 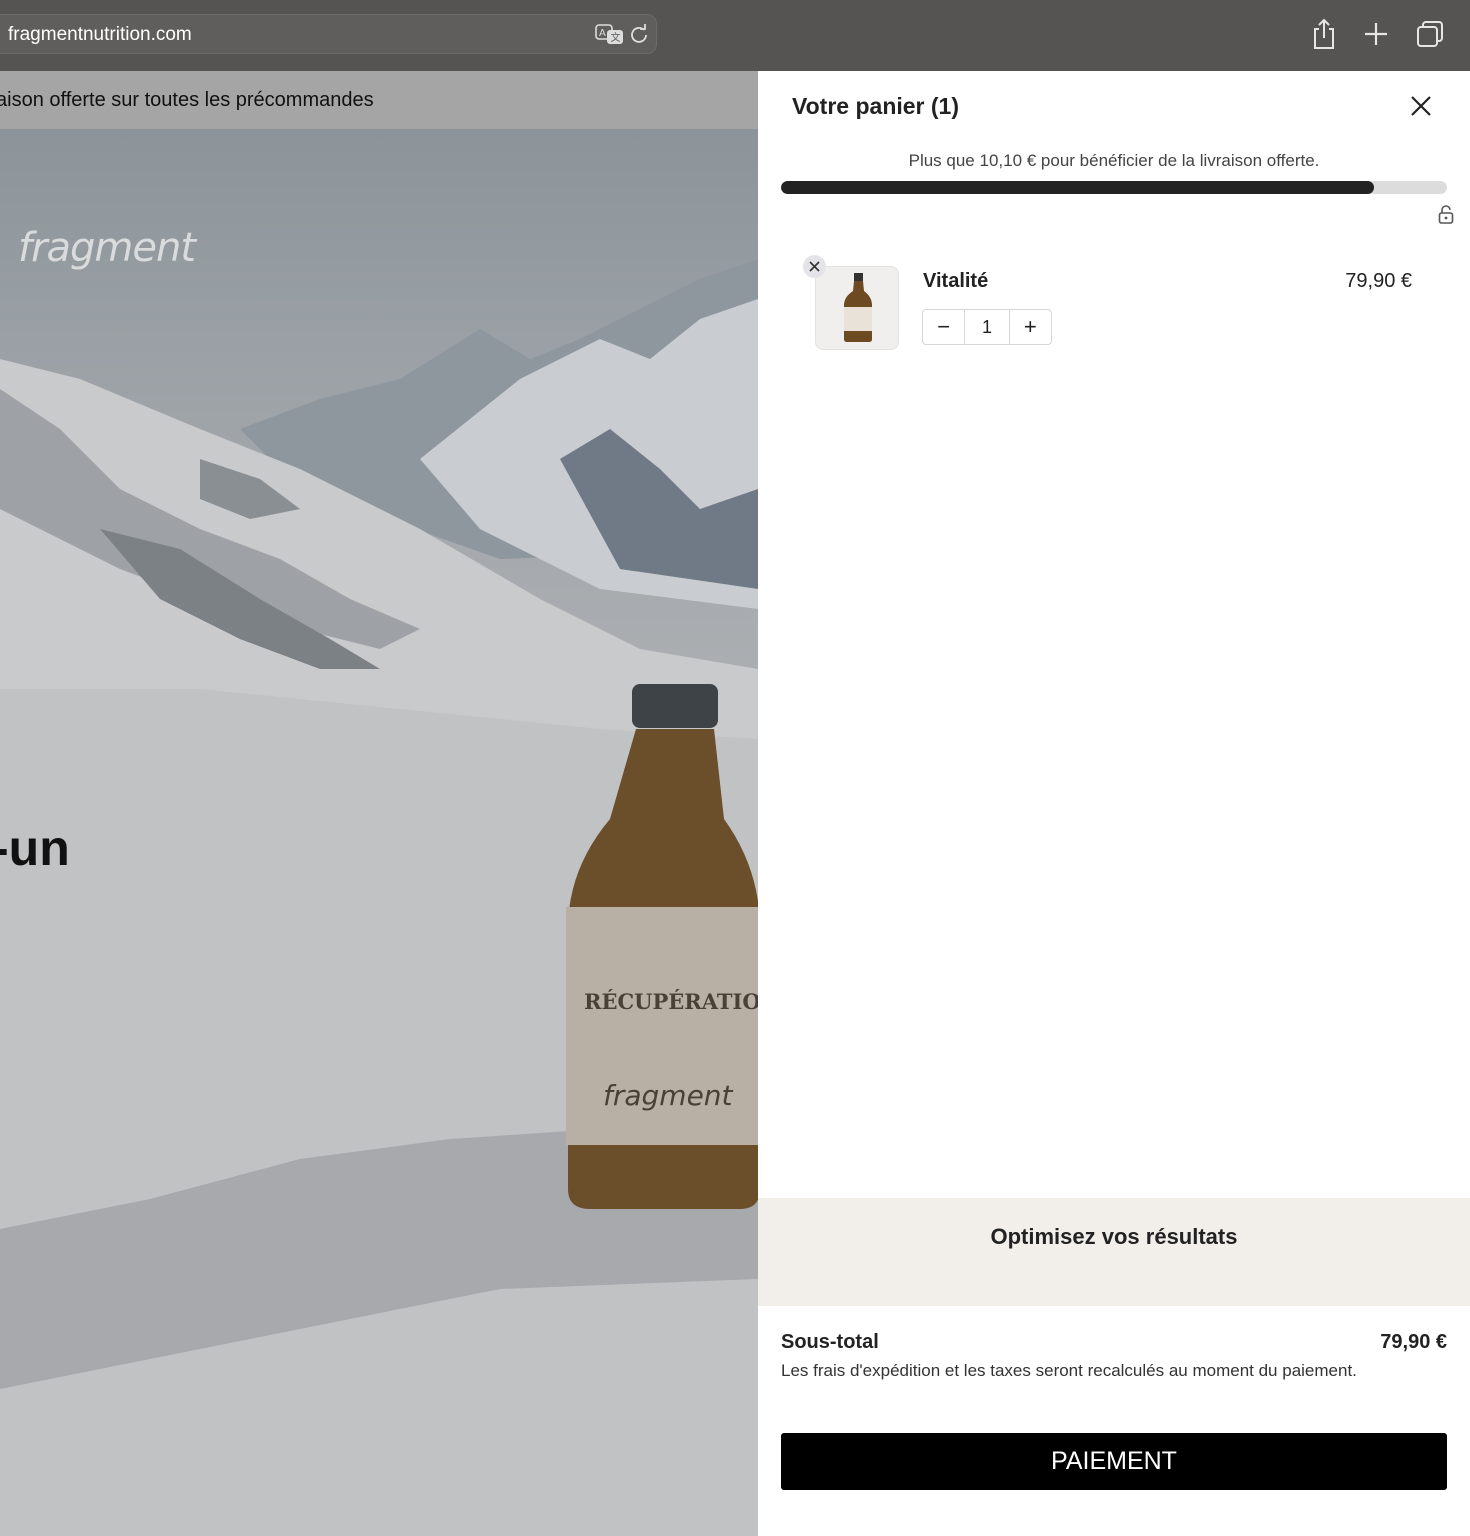 What do you see at coordinates (1077, 187) in the screenshot?
I see `shipping-progress-fill` at bounding box center [1077, 187].